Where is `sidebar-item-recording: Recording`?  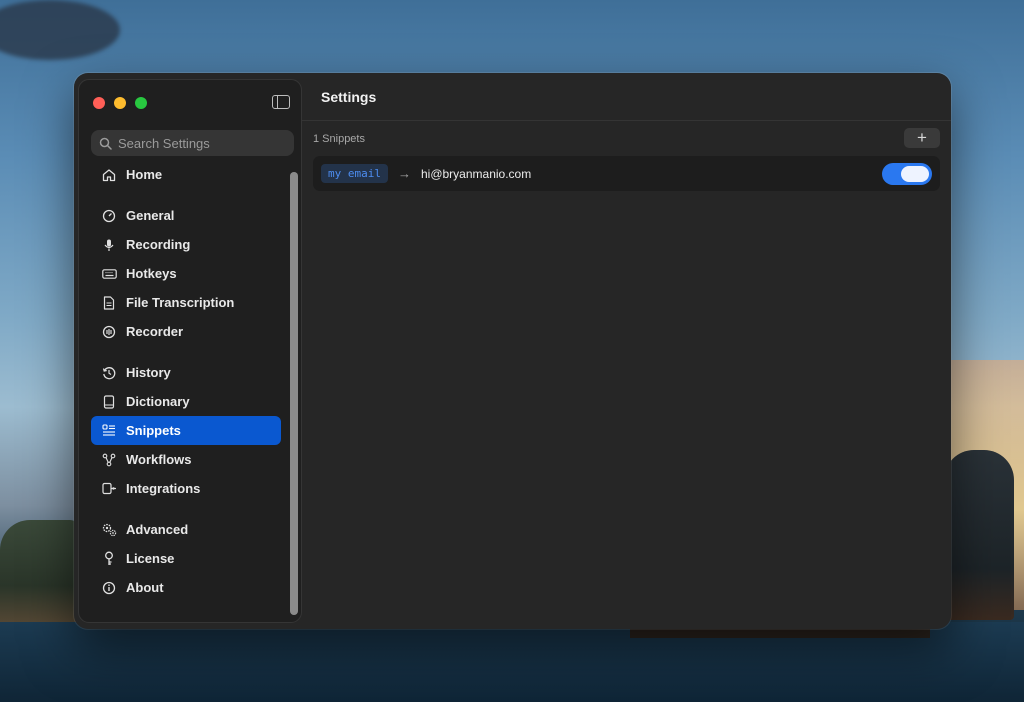
sidebar-item-recording: Recording is located at coordinates (186, 244).